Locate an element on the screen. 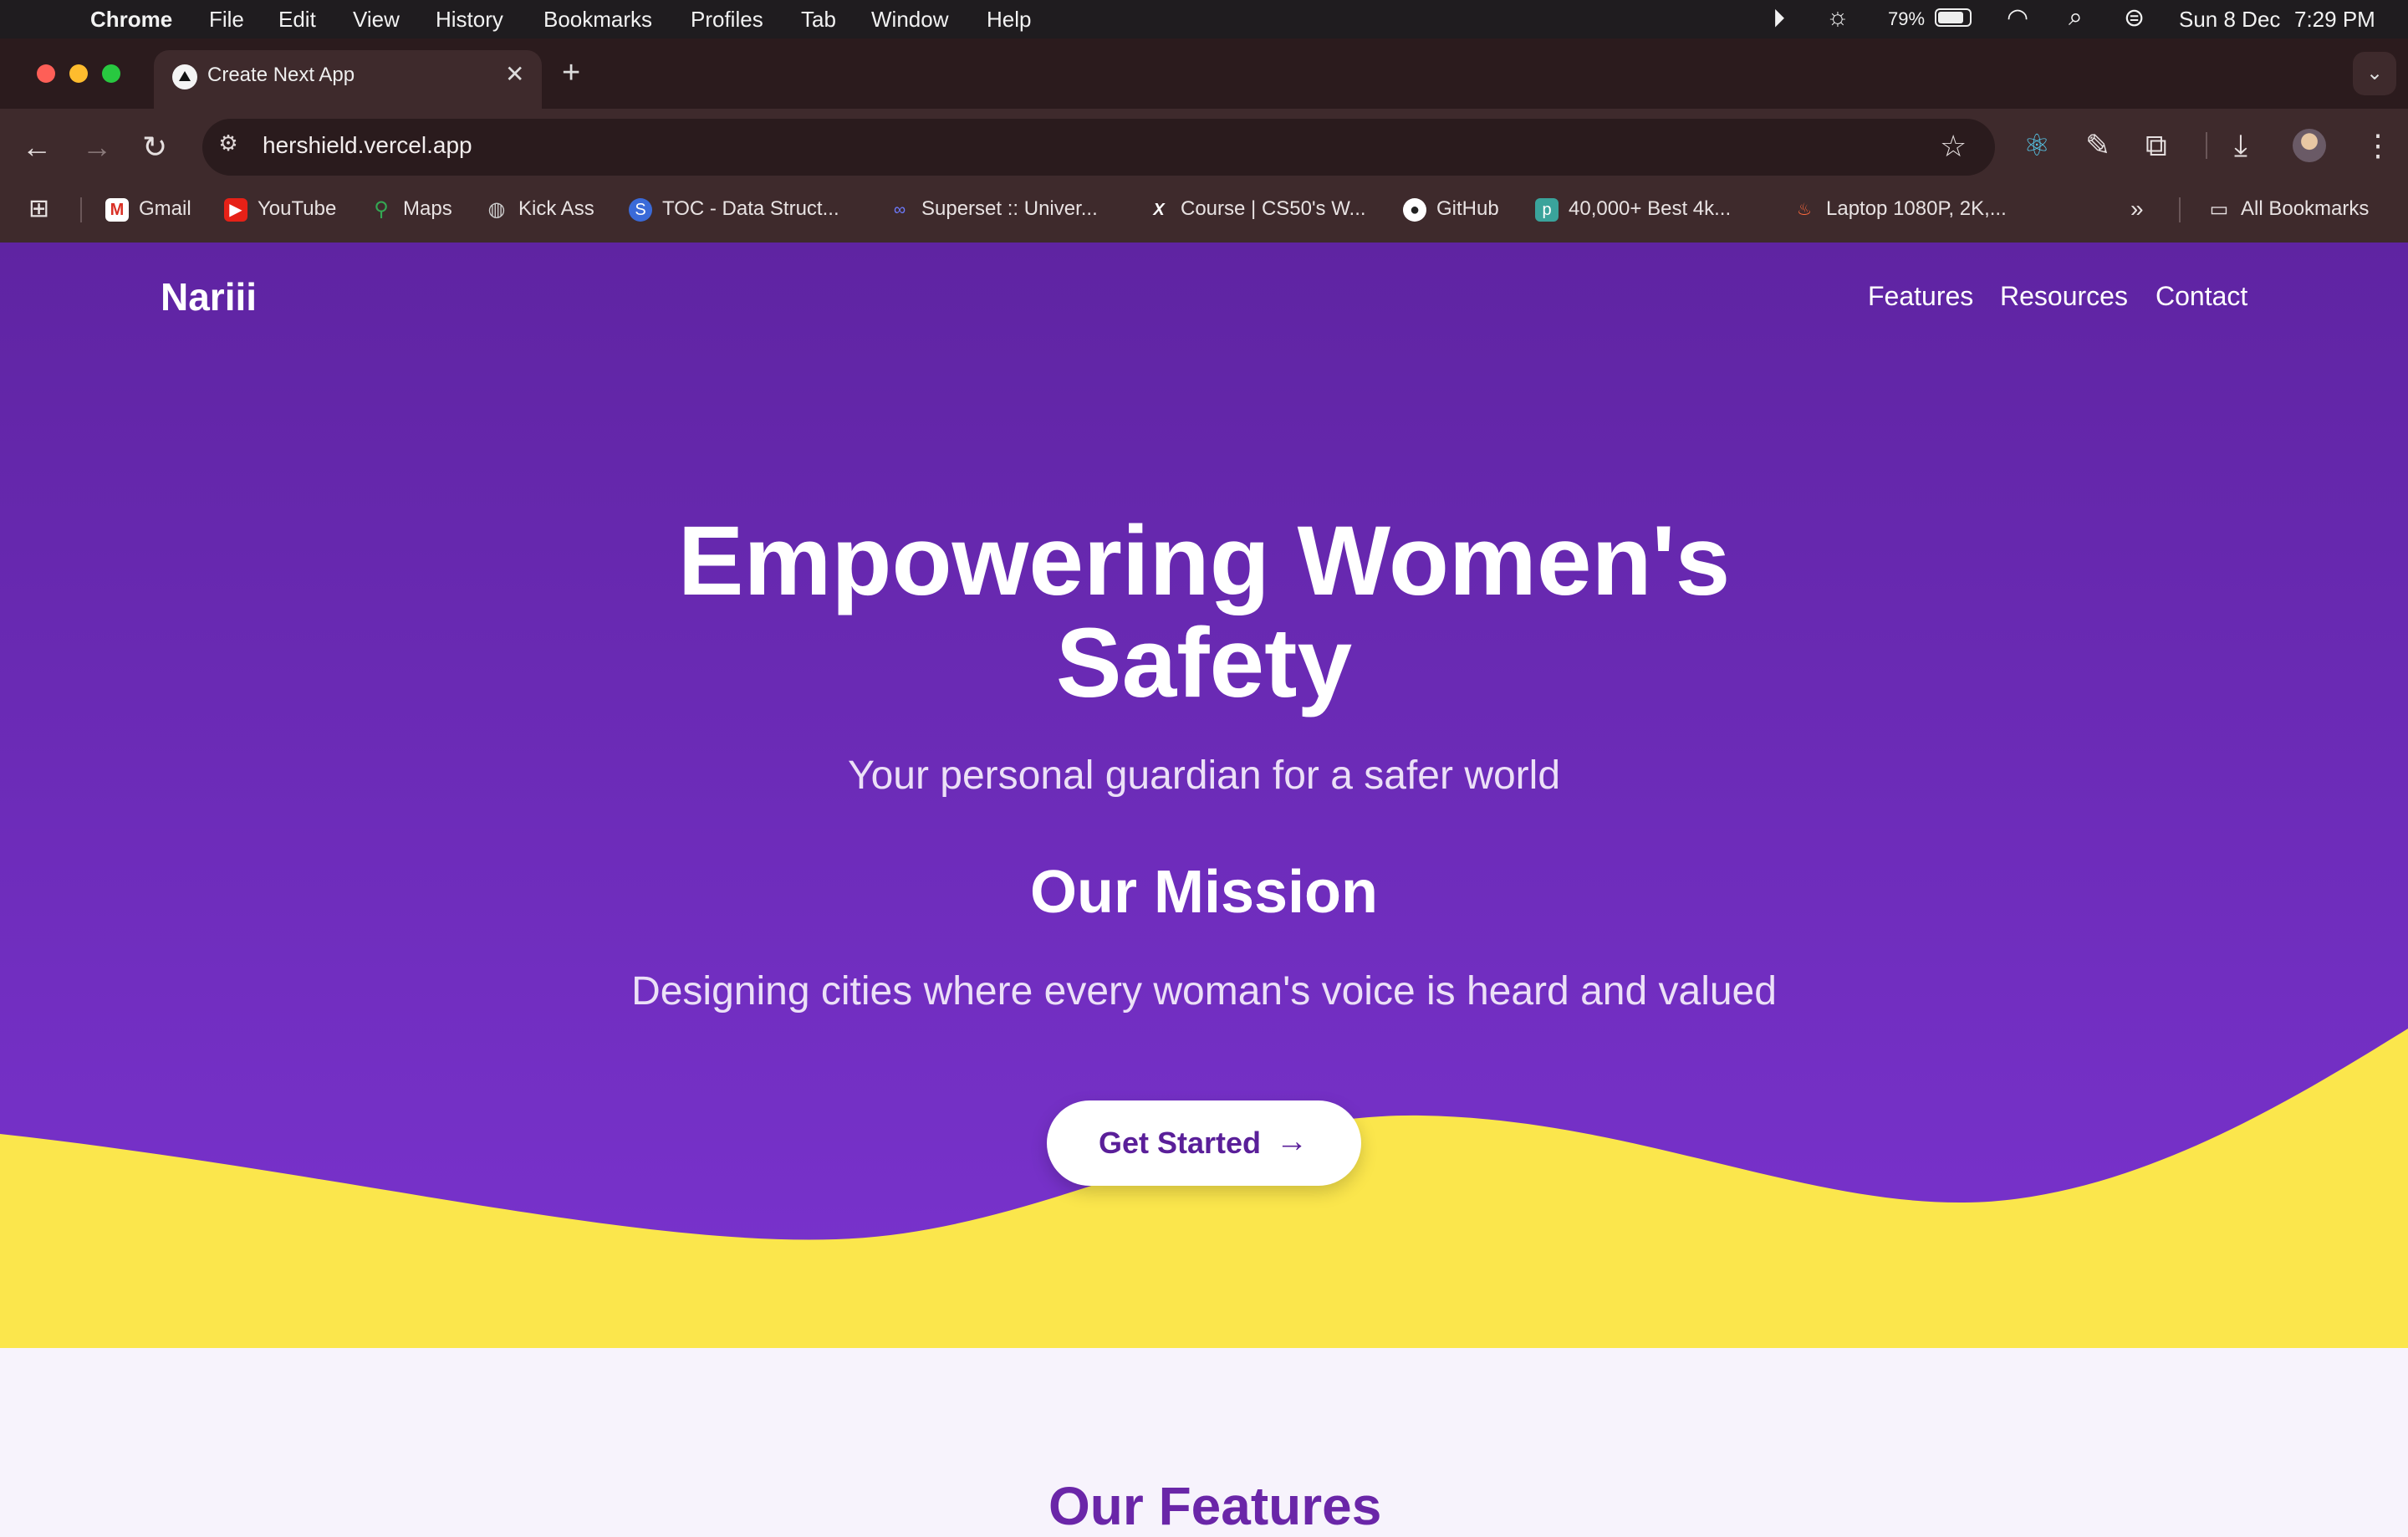 Image resolution: width=2408 pixels, height=1537 pixels. bookmark-youtube: ▶ YouTube is located at coordinates (280, 209).